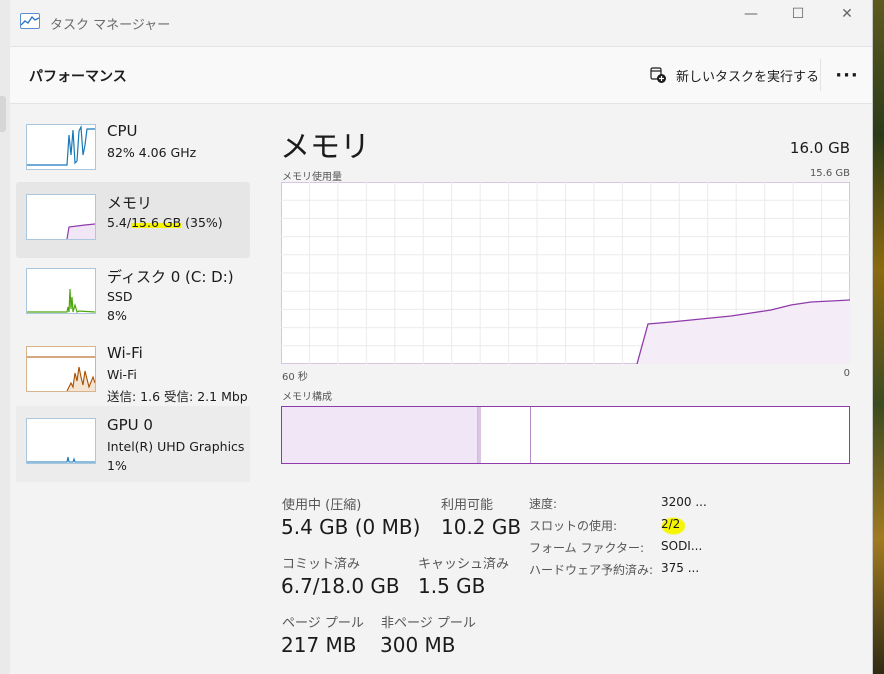 This screenshot has height=674, width=884. Describe the element at coordinates (481, 527) in the screenshot. I see `available-value: 10.2 GB` at that location.